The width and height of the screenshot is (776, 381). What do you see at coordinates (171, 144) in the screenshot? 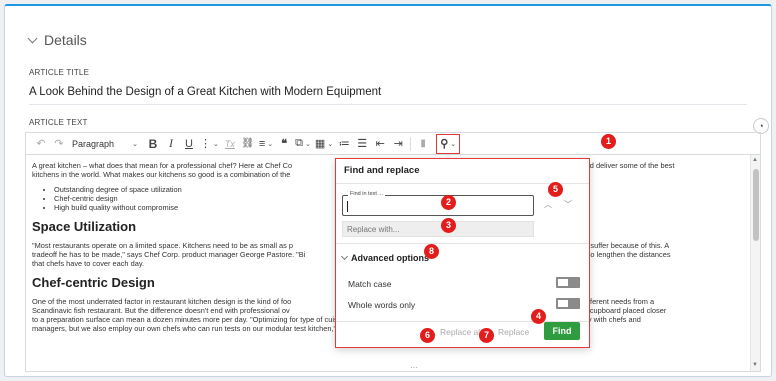
I see `italic-button: I` at bounding box center [171, 144].